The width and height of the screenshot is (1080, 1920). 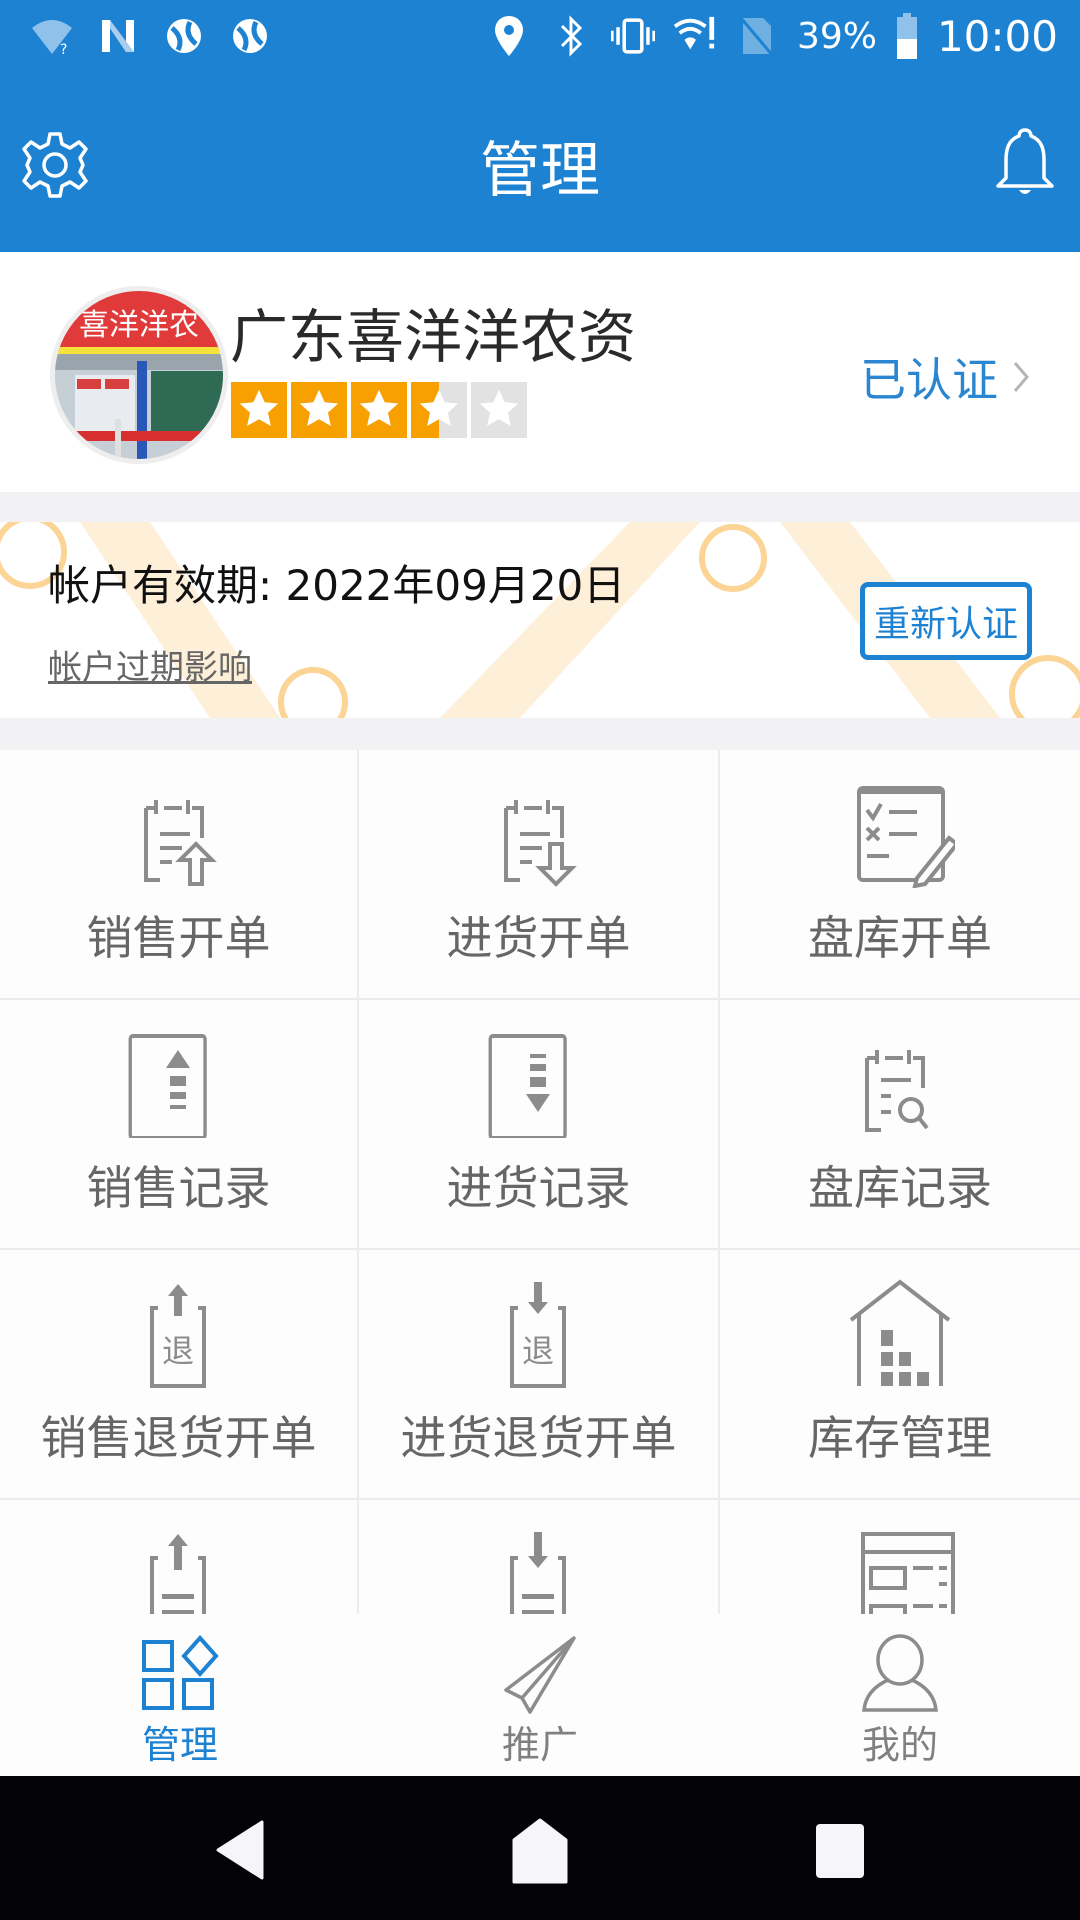 What do you see at coordinates (178, 1438) in the screenshot?
I see `grid-item-label: 销售退货开单` at bounding box center [178, 1438].